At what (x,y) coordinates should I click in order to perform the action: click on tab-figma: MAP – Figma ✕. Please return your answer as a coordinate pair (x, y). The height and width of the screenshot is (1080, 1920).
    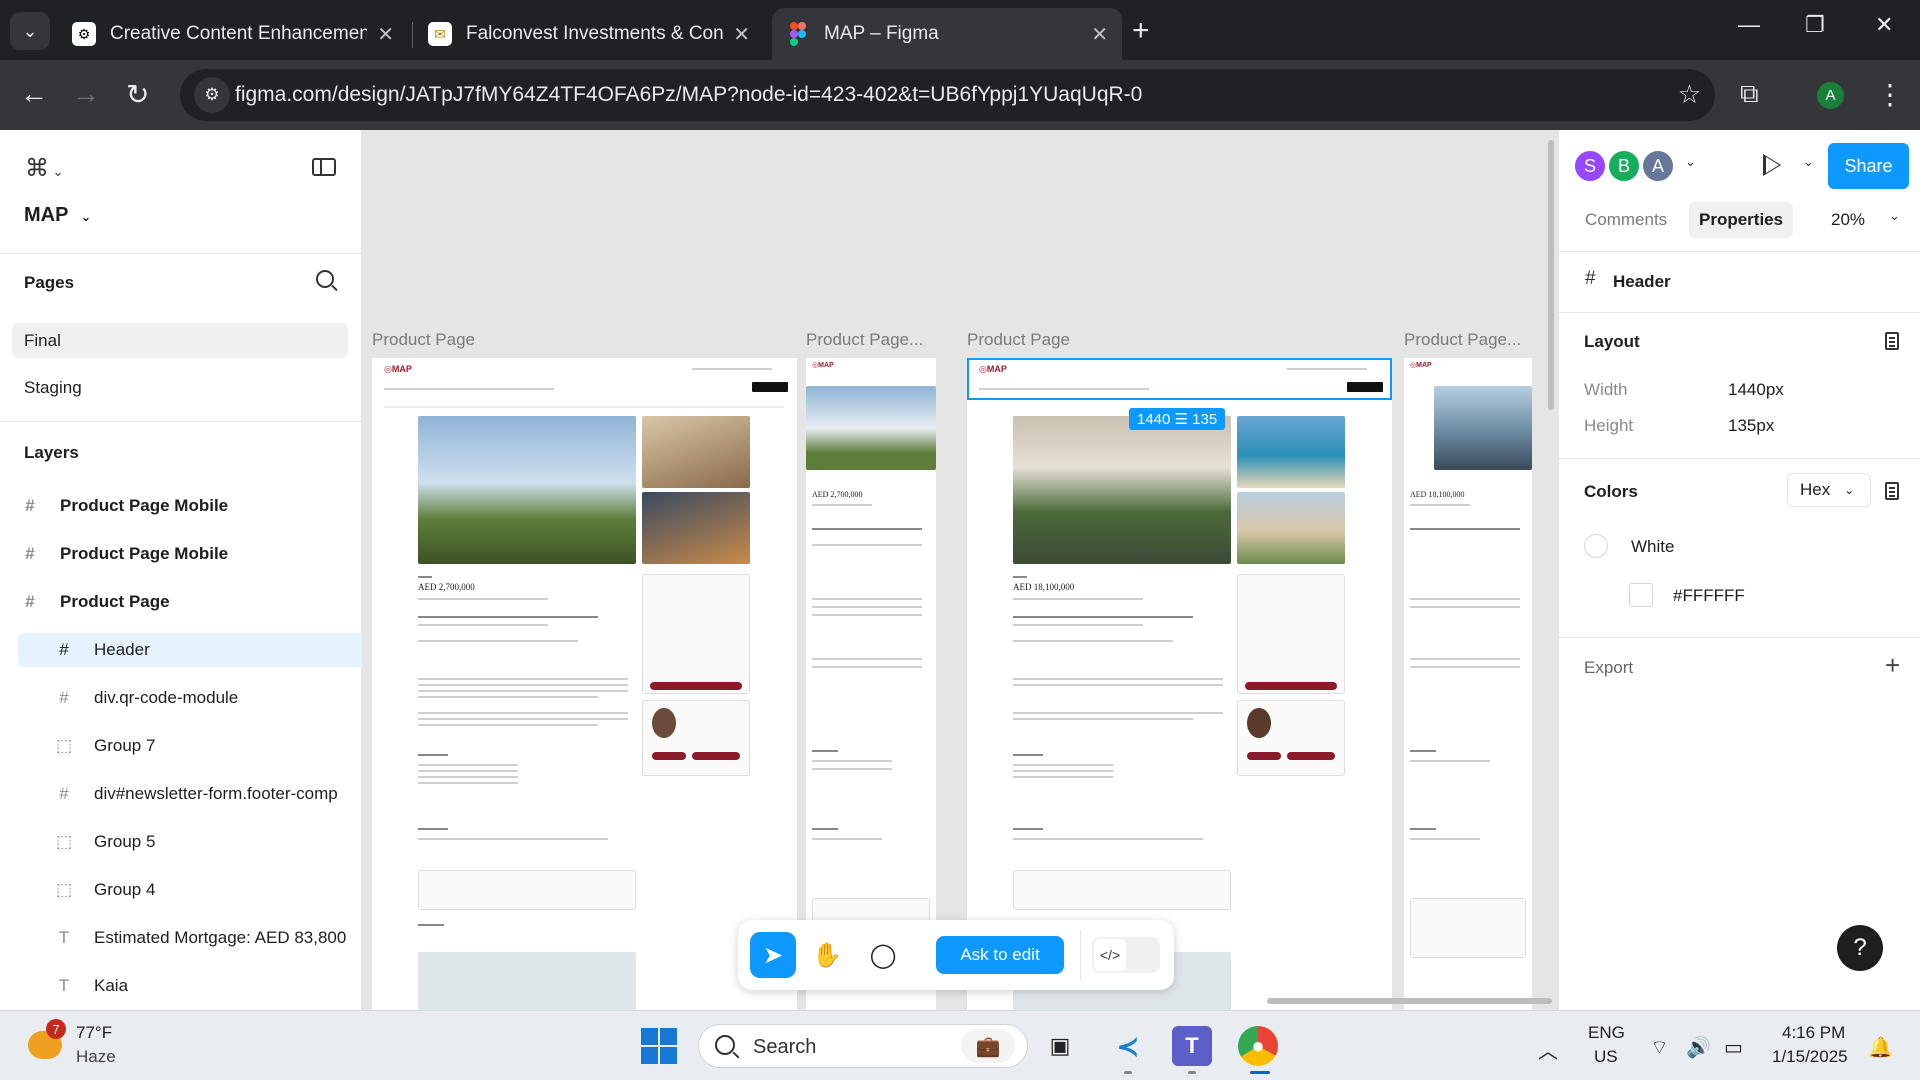
    Looking at the image, I should click on (947, 34).